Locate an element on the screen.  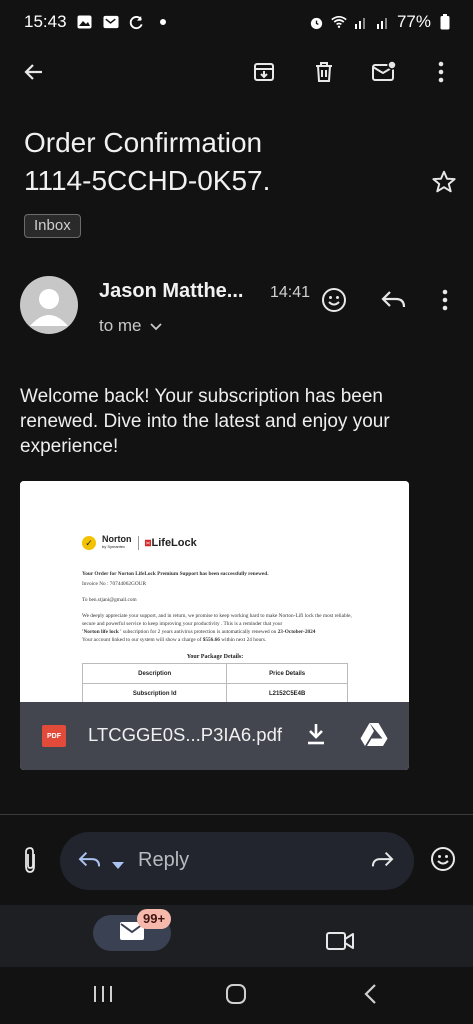
archive-icon is located at coordinates (264, 74).